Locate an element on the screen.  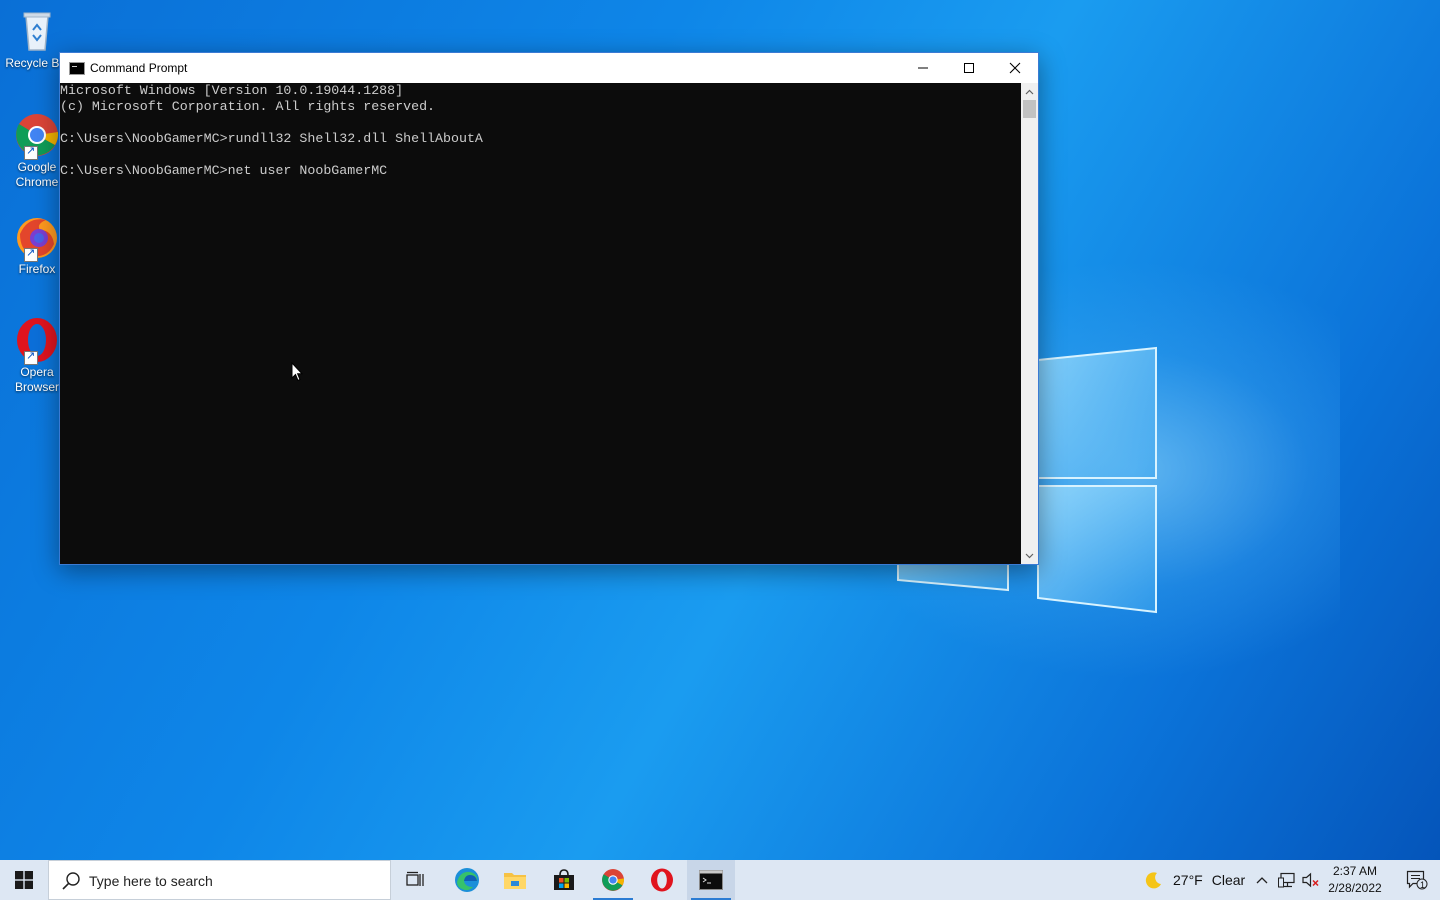
vertical-scrollbar is located at coordinates (1029, 323).